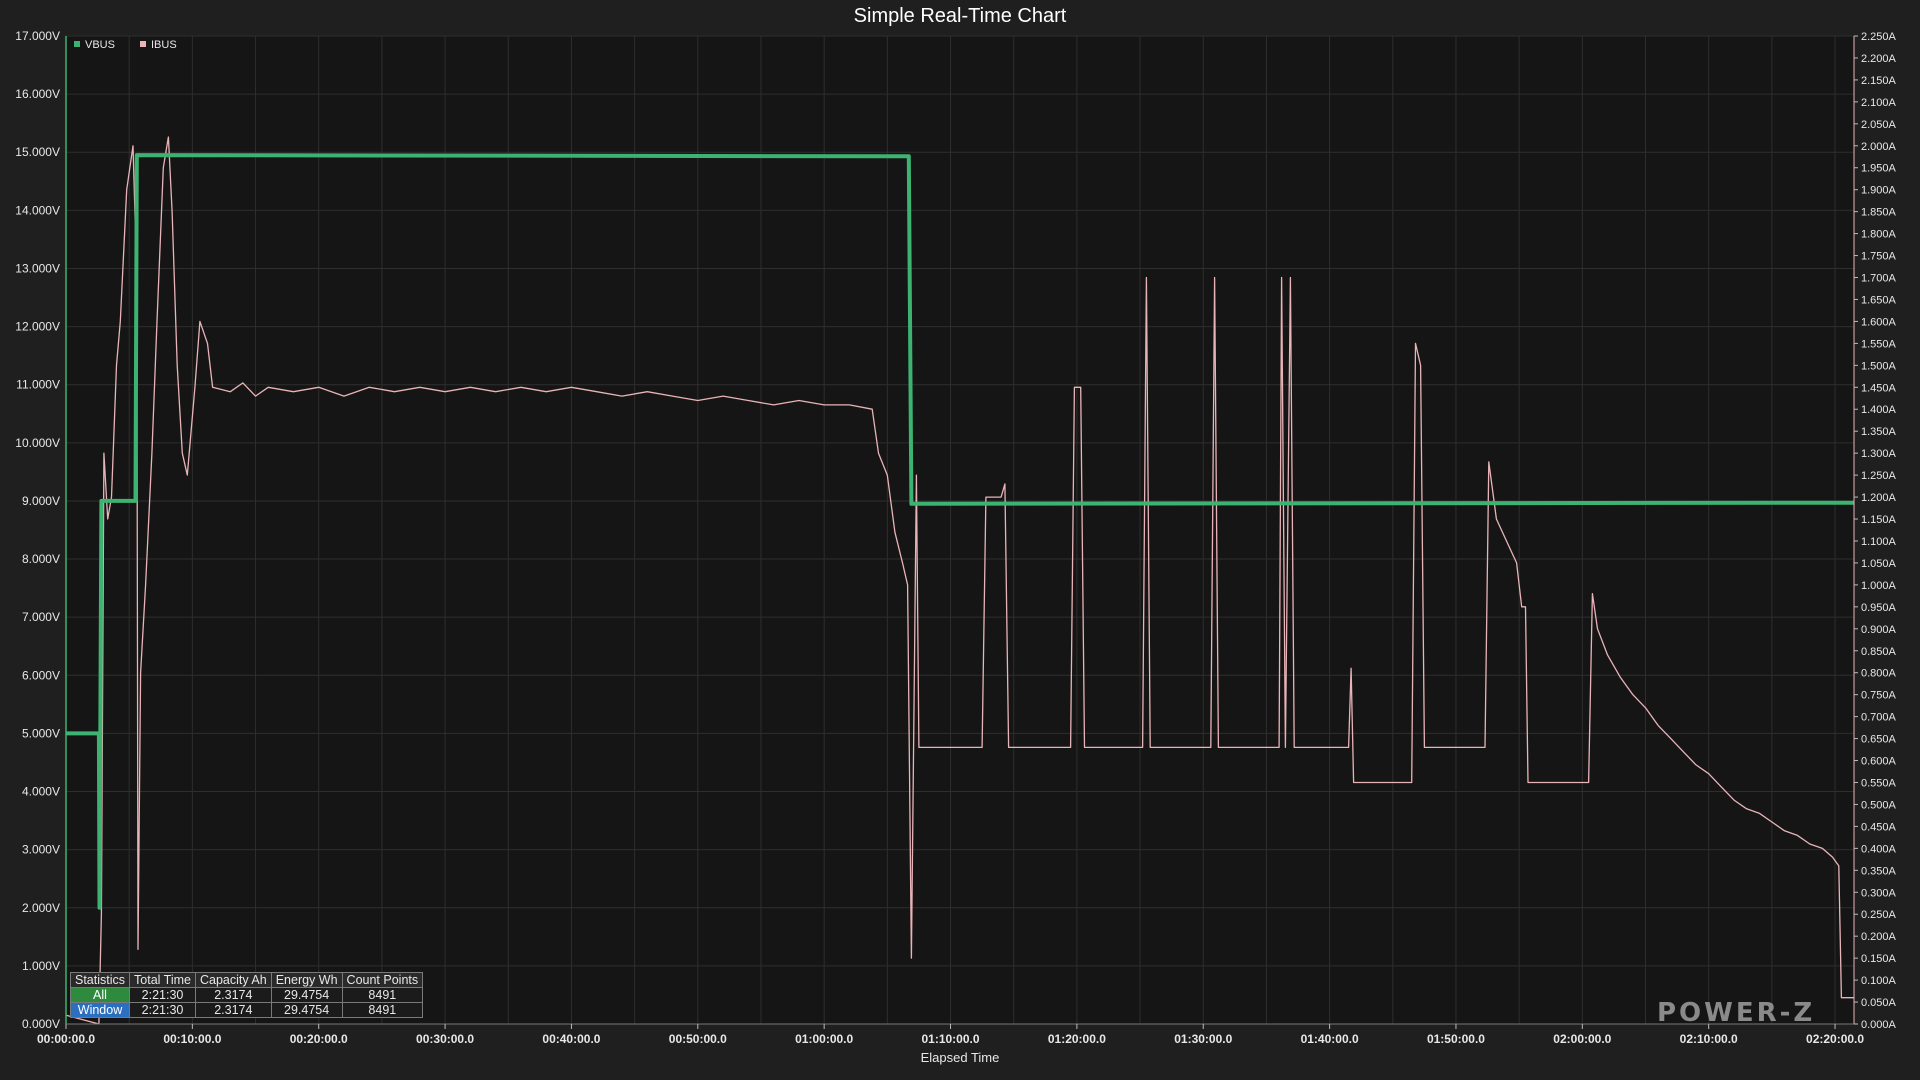  What do you see at coordinates (41, 908) in the screenshot?
I see `y-left-tick-label: 2.000V` at bounding box center [41, 908].